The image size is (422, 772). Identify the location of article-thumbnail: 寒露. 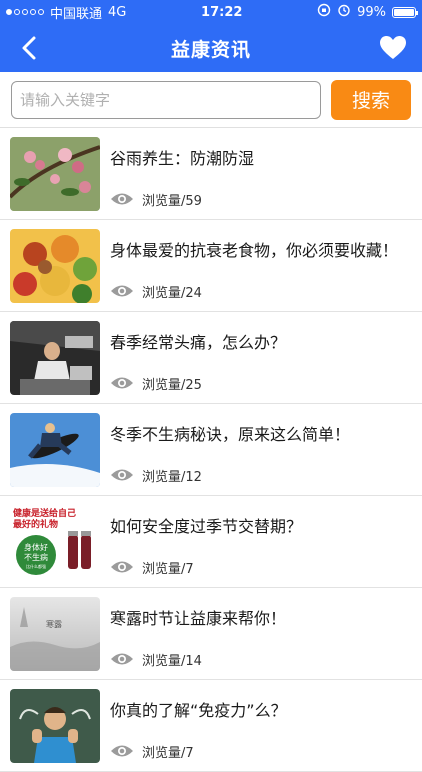
(55, 633).